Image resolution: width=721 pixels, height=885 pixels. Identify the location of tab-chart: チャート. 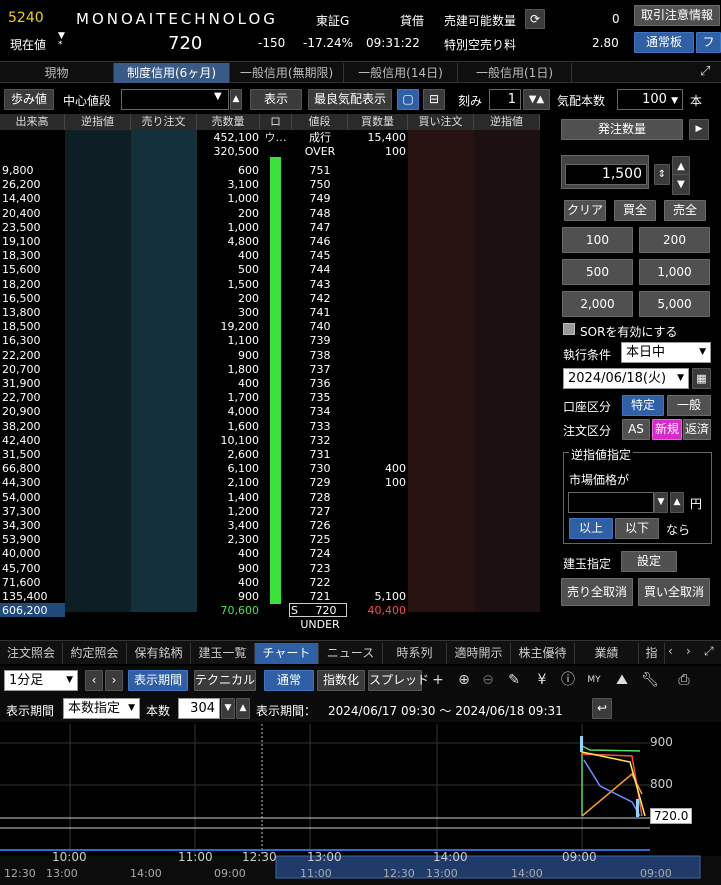
(287, 653).